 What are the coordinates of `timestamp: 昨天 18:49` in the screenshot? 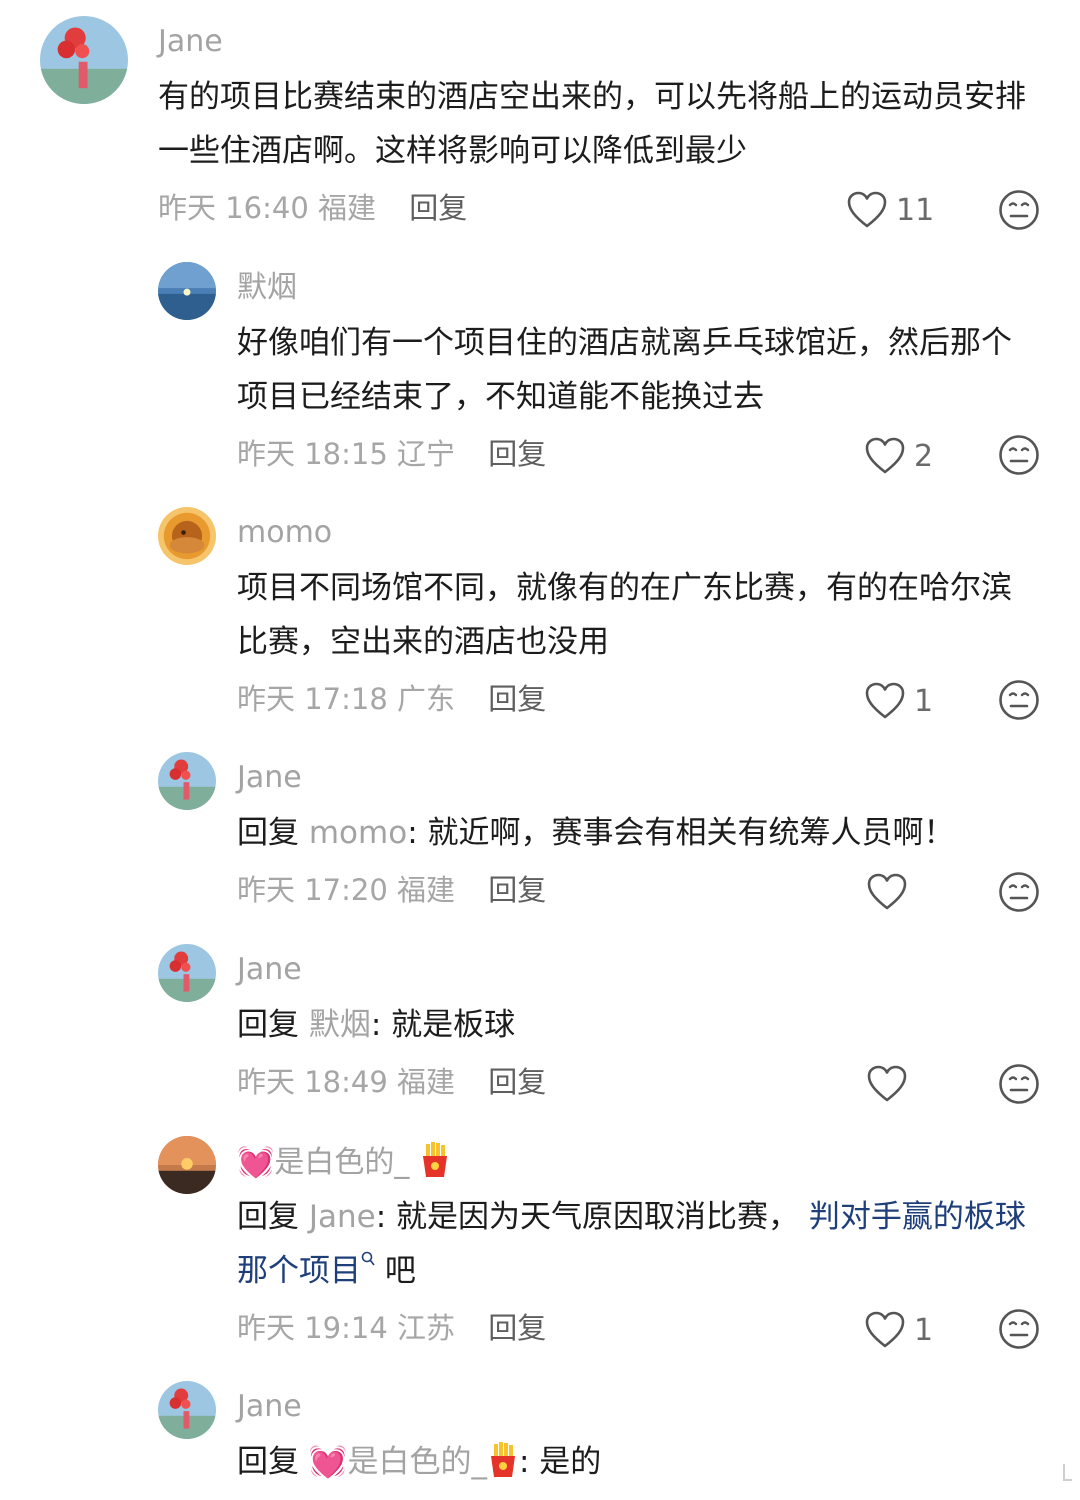 It's located at (312, 1082).